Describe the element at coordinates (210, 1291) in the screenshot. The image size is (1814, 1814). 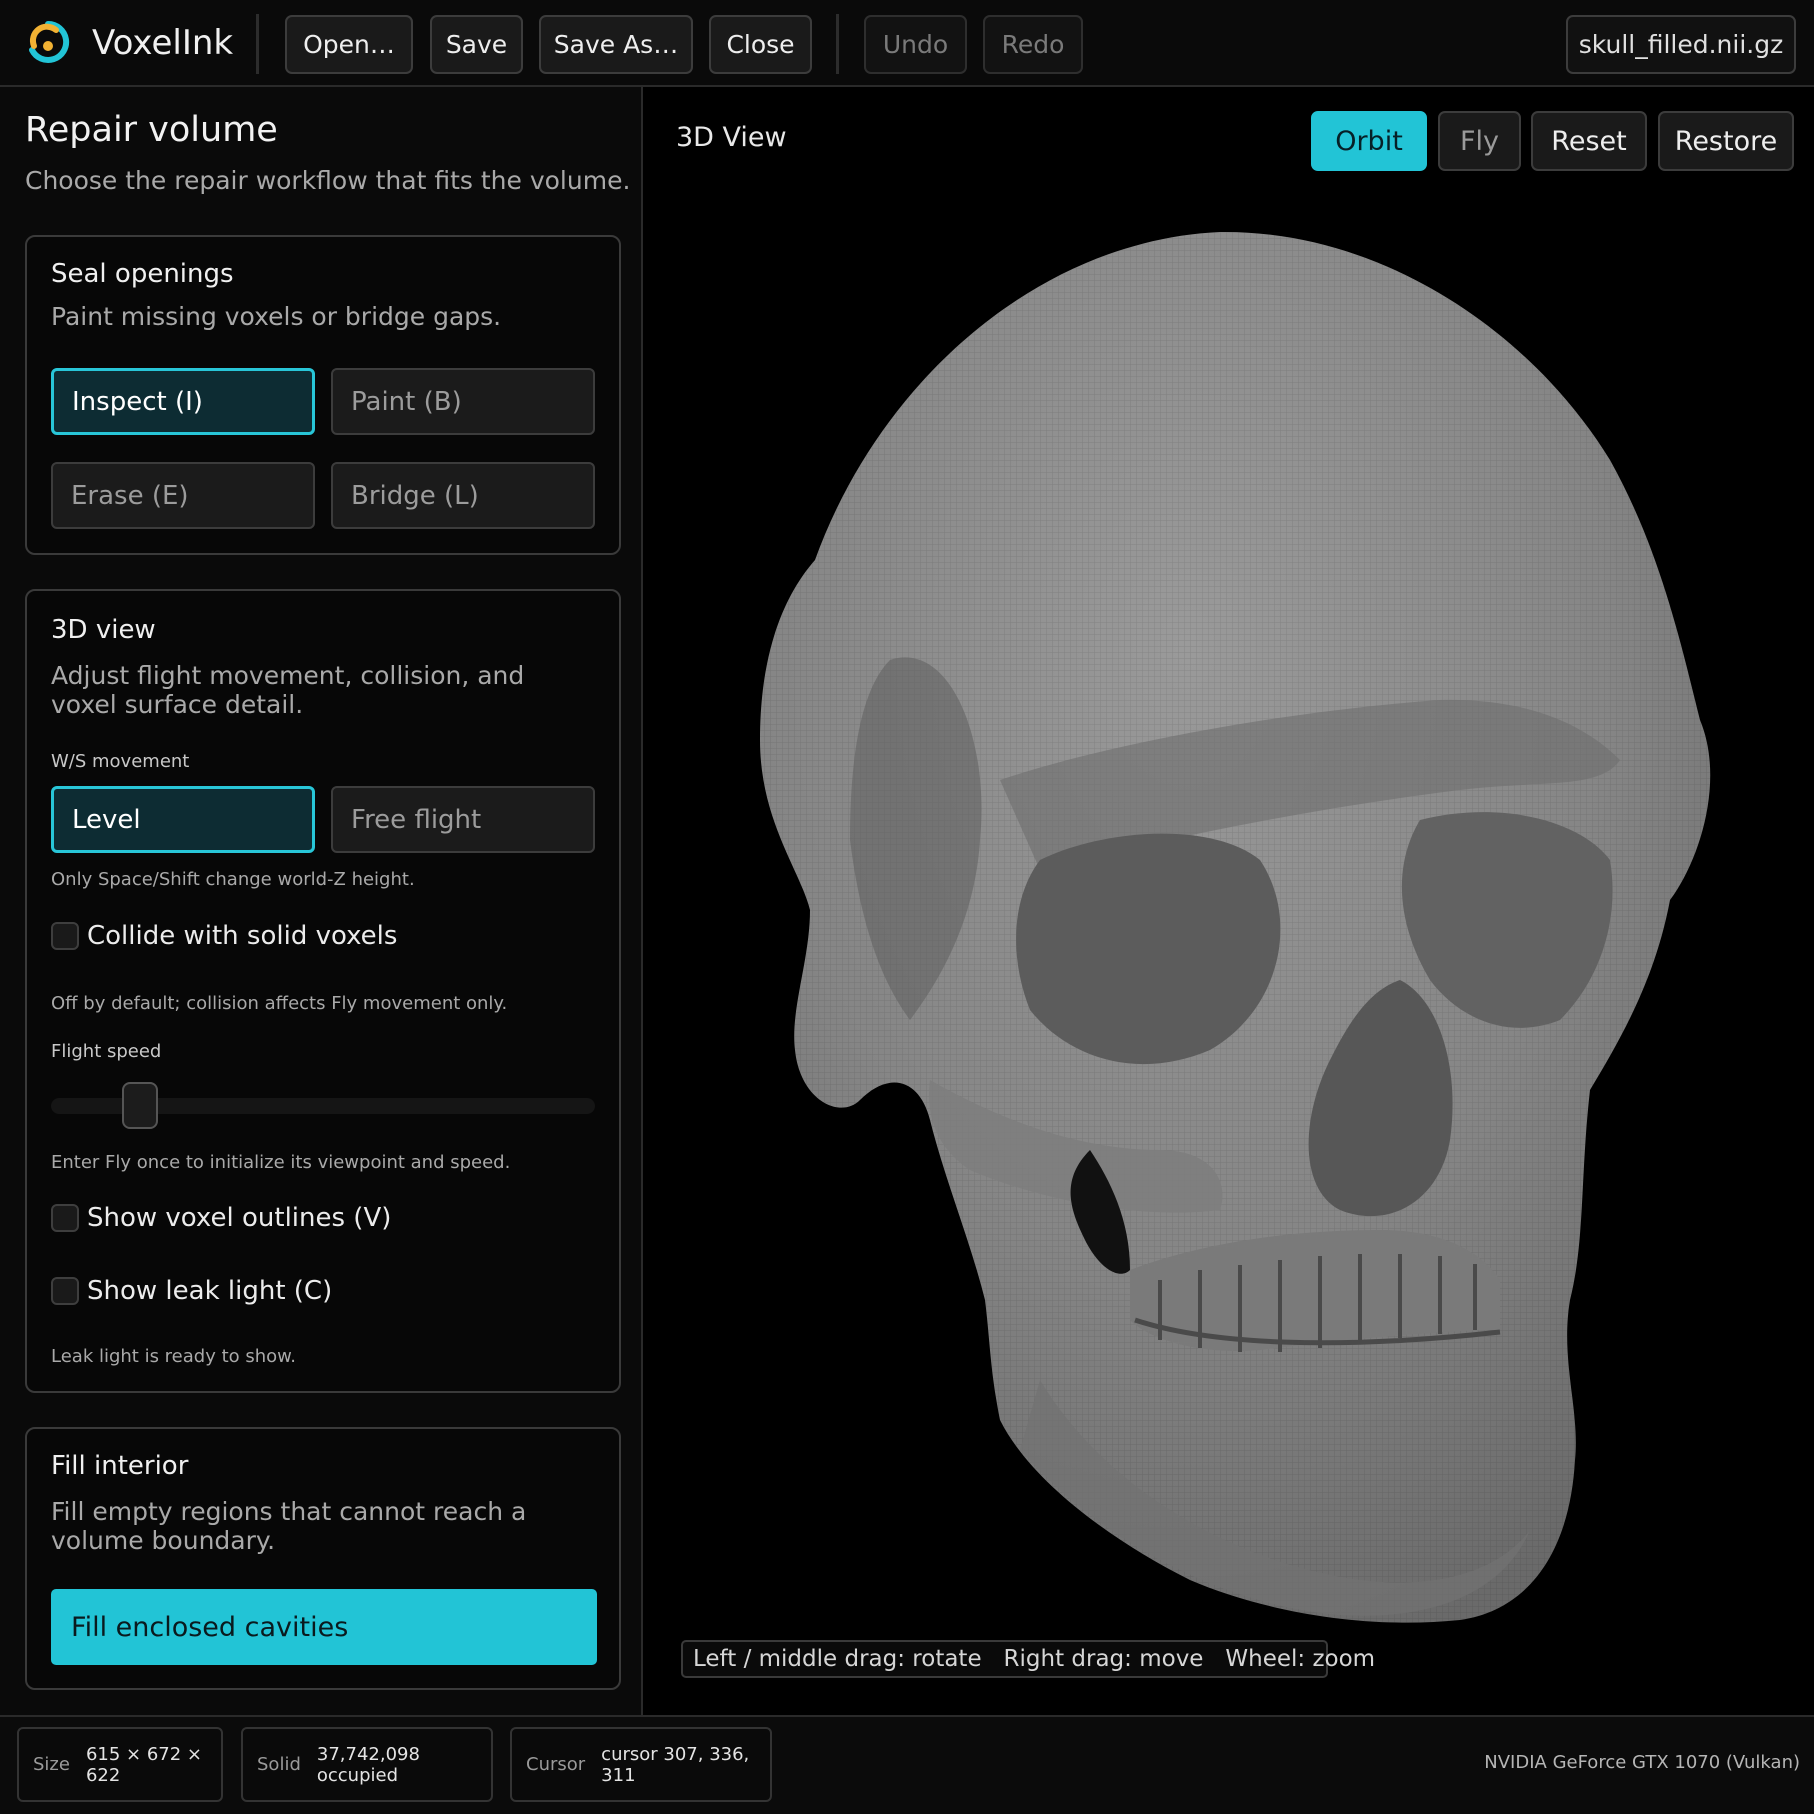
I see `leak-light-label: Show leak light (C)` at that location.